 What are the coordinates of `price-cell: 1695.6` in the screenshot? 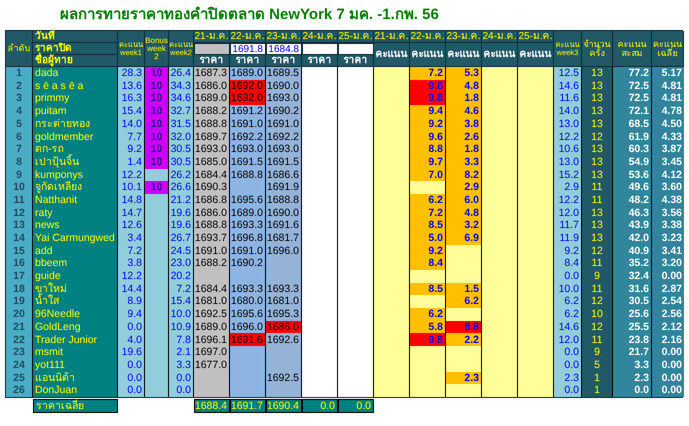 It's located at (248, 200).